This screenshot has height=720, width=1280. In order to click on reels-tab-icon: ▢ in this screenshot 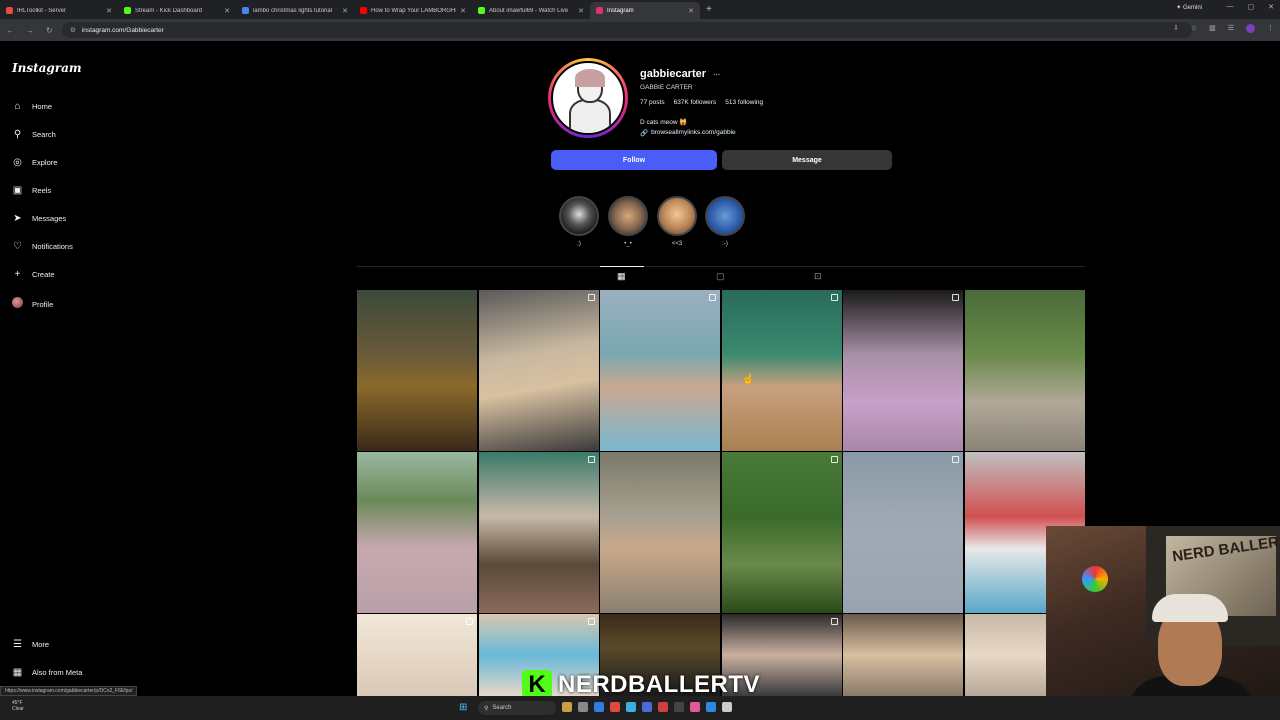, I will do `click(720, 276)`.